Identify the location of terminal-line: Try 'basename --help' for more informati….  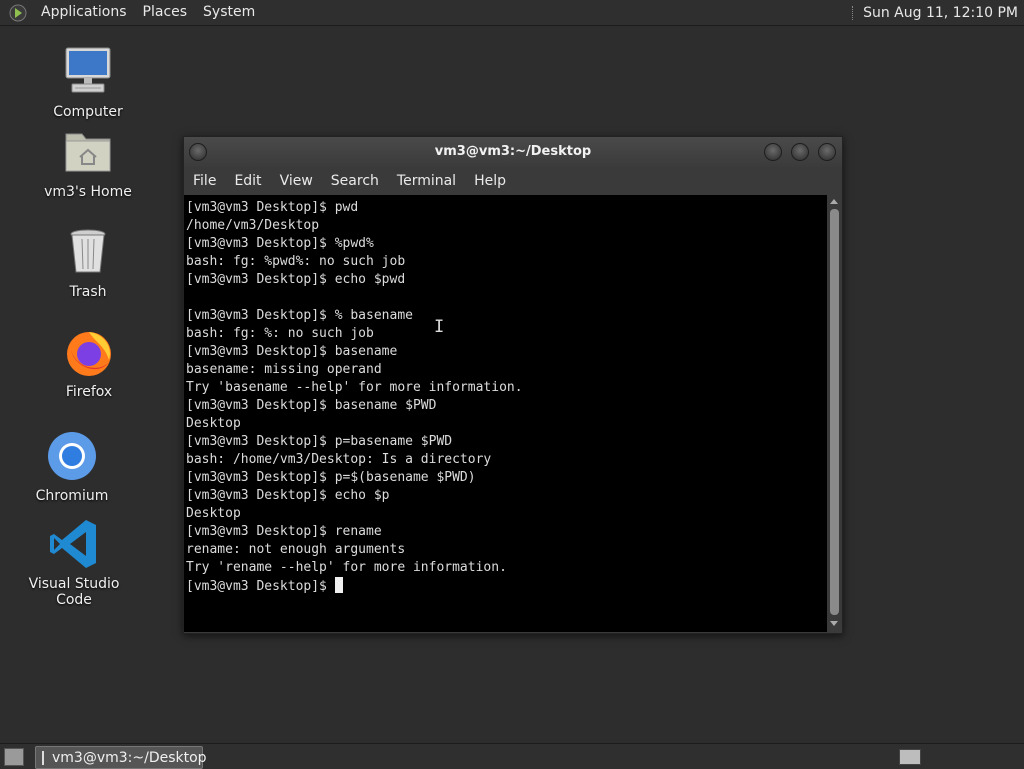
(354, 387).